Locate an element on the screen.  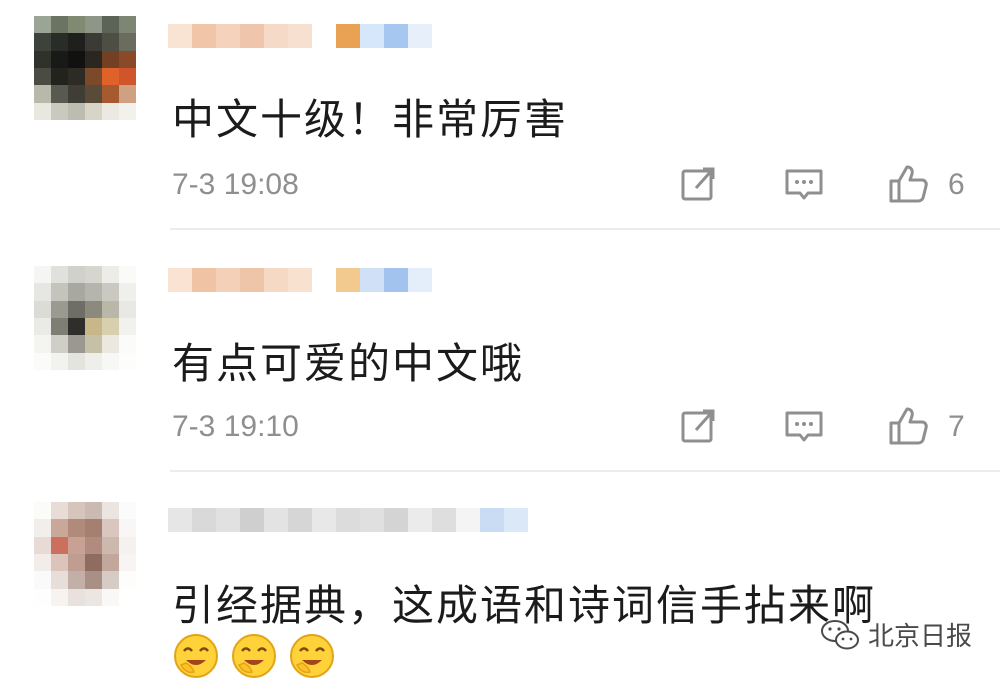
emoji-row is located at coordinates (254, 656).